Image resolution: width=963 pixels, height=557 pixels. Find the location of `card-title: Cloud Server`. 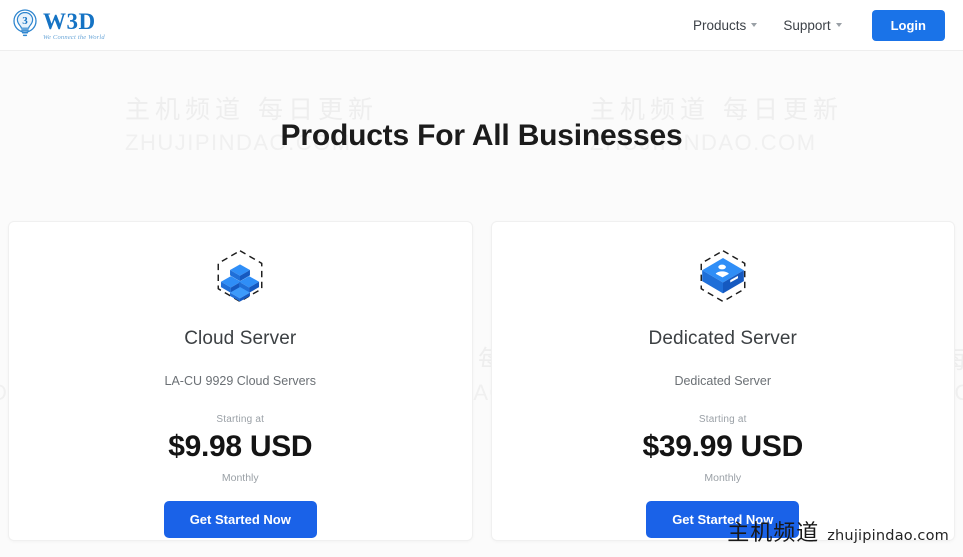

card-title: Cloud Server is located at coordinates (240, 338).